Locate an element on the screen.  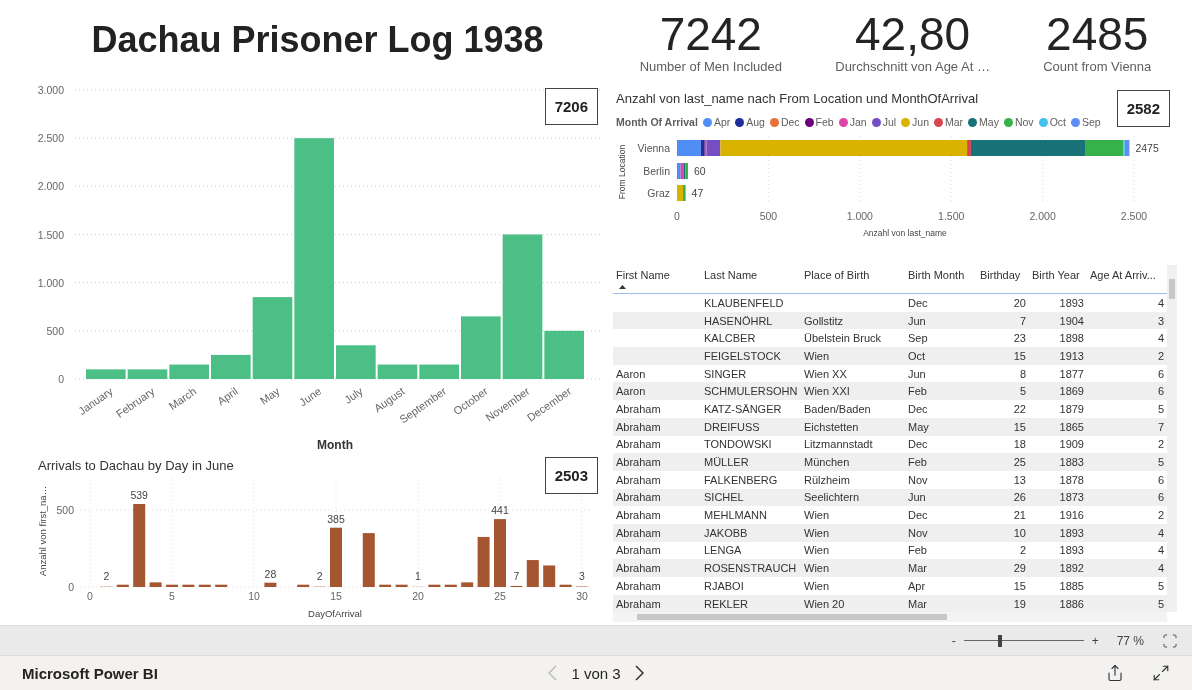
table-cell: Eichstetten is located at coordinates (853, 426).